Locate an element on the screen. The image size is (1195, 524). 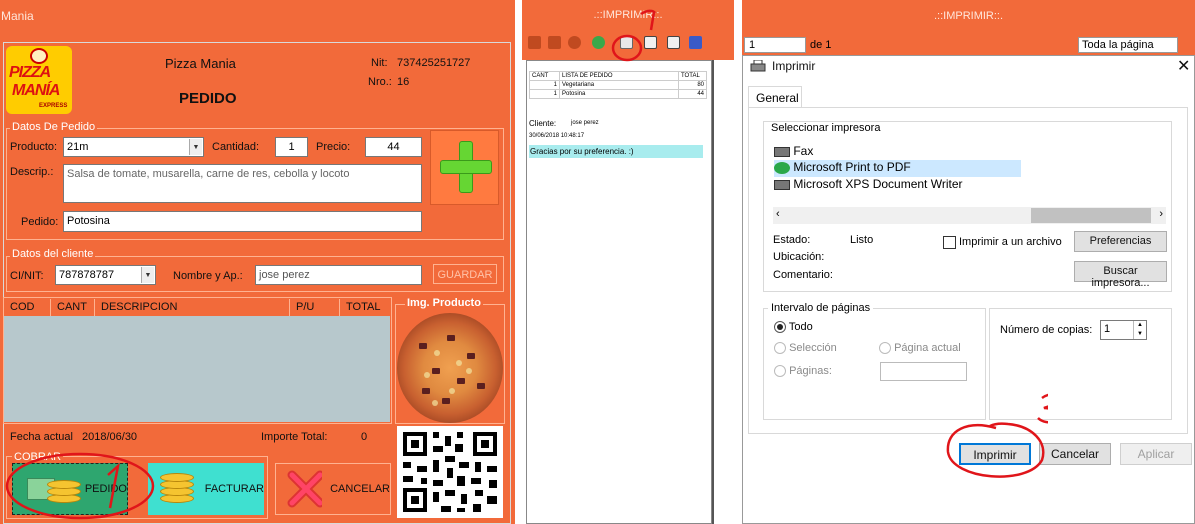
print-window-title: .::IMPRIMIR::. is located at coordinates (968, 16).